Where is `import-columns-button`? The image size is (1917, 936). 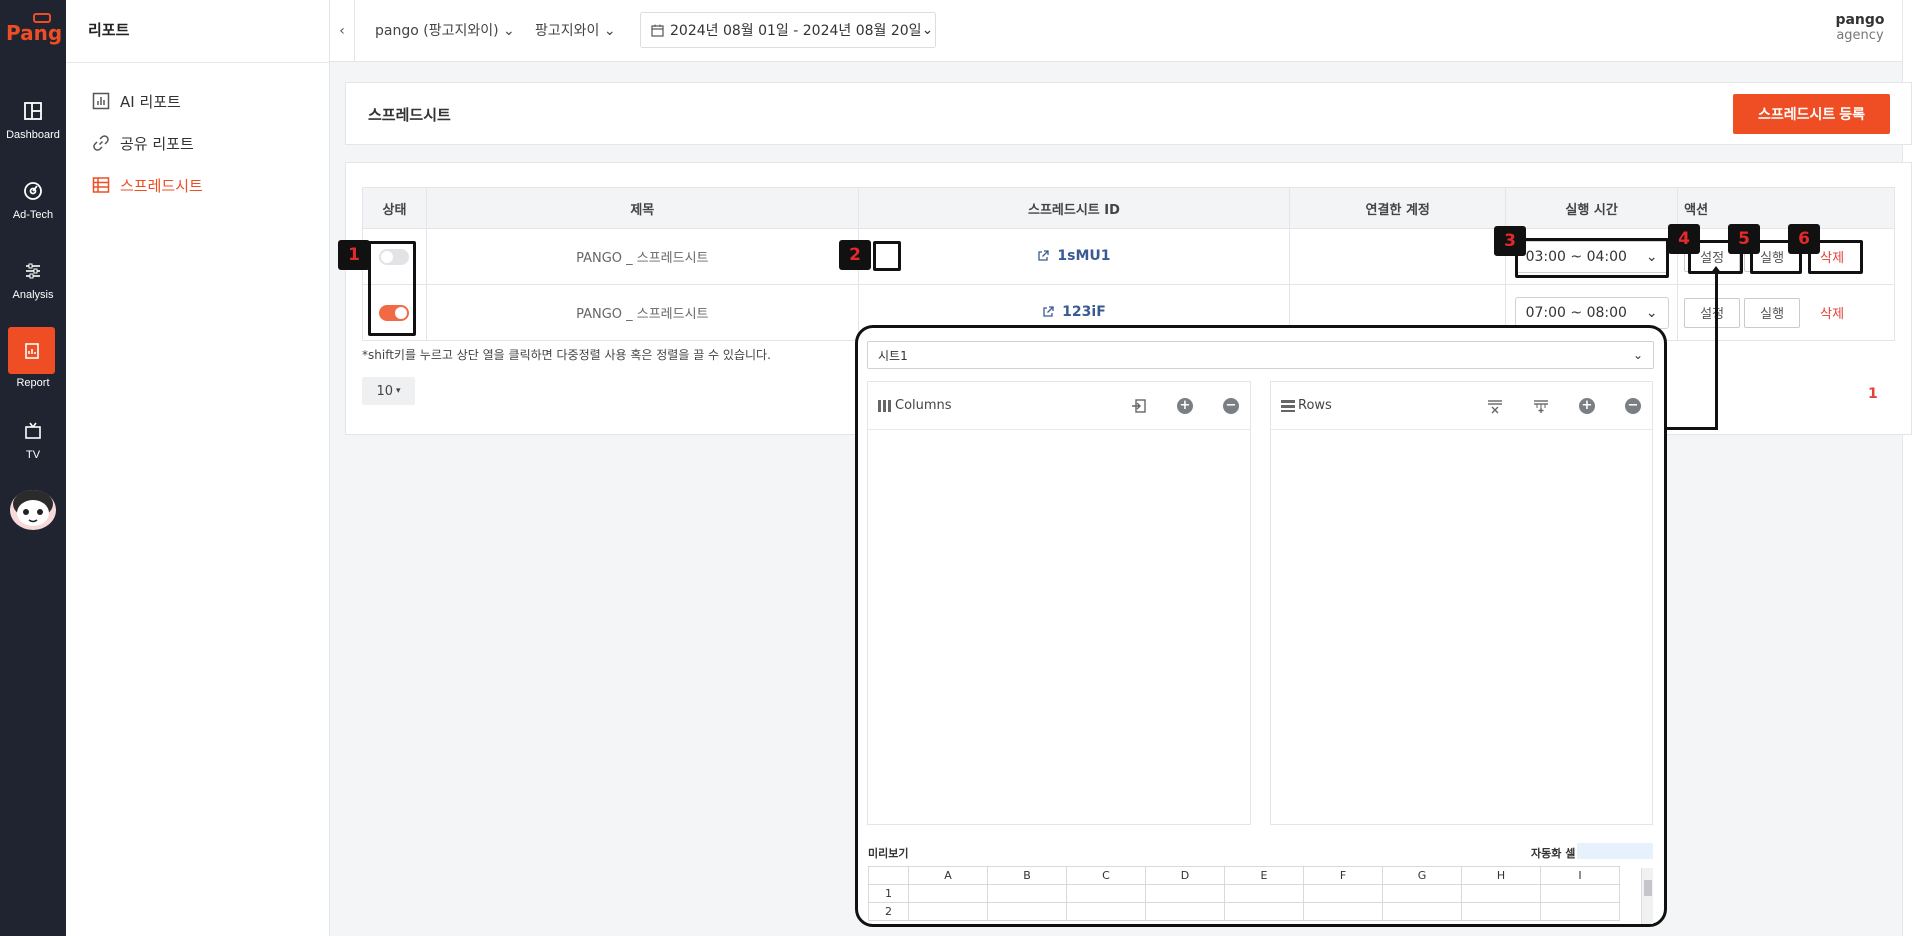
import-columns-button is located at coordinates (1139, 406).